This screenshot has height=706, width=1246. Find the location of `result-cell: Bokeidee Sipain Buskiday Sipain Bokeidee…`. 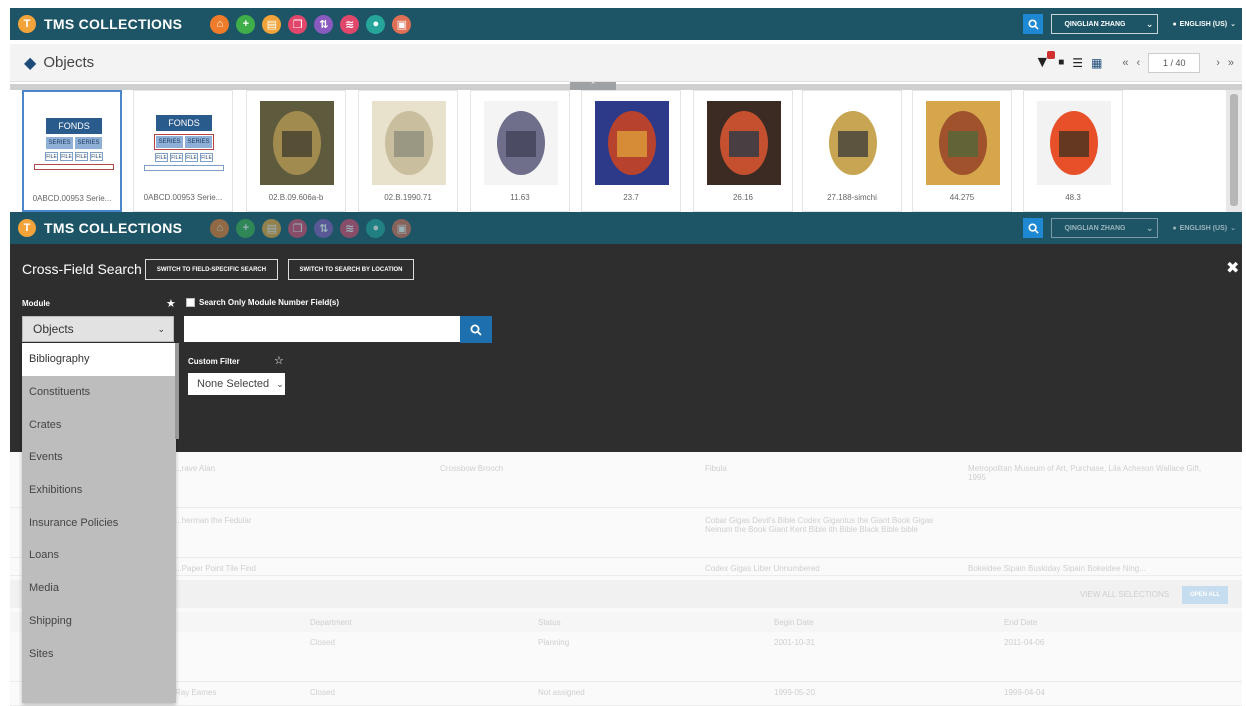

result-cell: Bokeidee Sipain Buskiday Sipain Bokeidee… is located at coordinates (1057, 568).